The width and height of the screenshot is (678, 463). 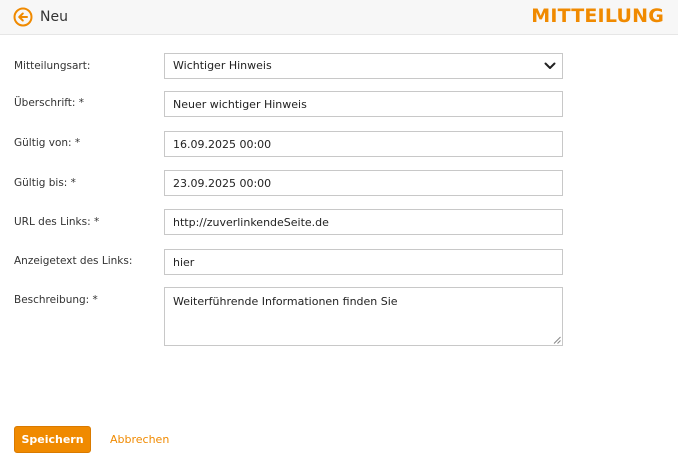 I want to click on header-bar: Neu MITTEILUNG, so click(x=339, y=17).